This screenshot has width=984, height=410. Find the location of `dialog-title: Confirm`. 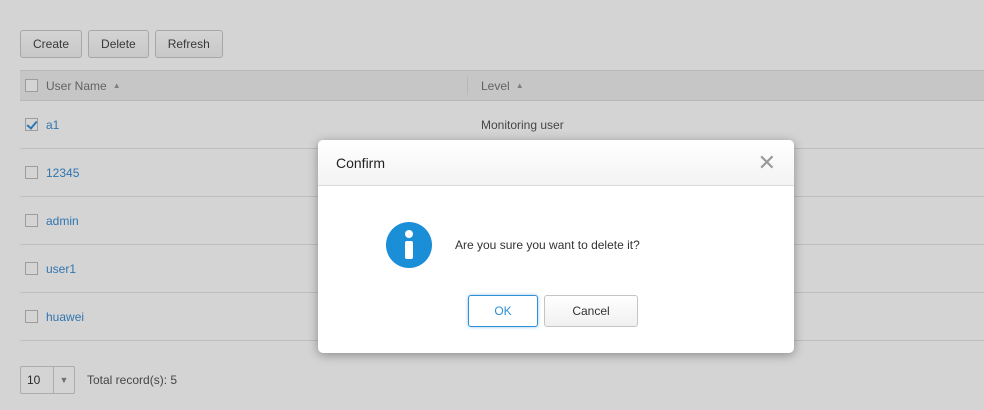

dialog-title: Confirm is located at coordinates (361, 162).